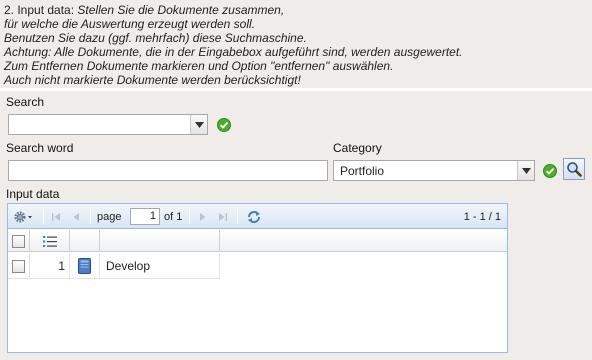 Image resolution: width=592 pixels, height=360 pixels. I want to click on search-word-input, so click(168, 170).